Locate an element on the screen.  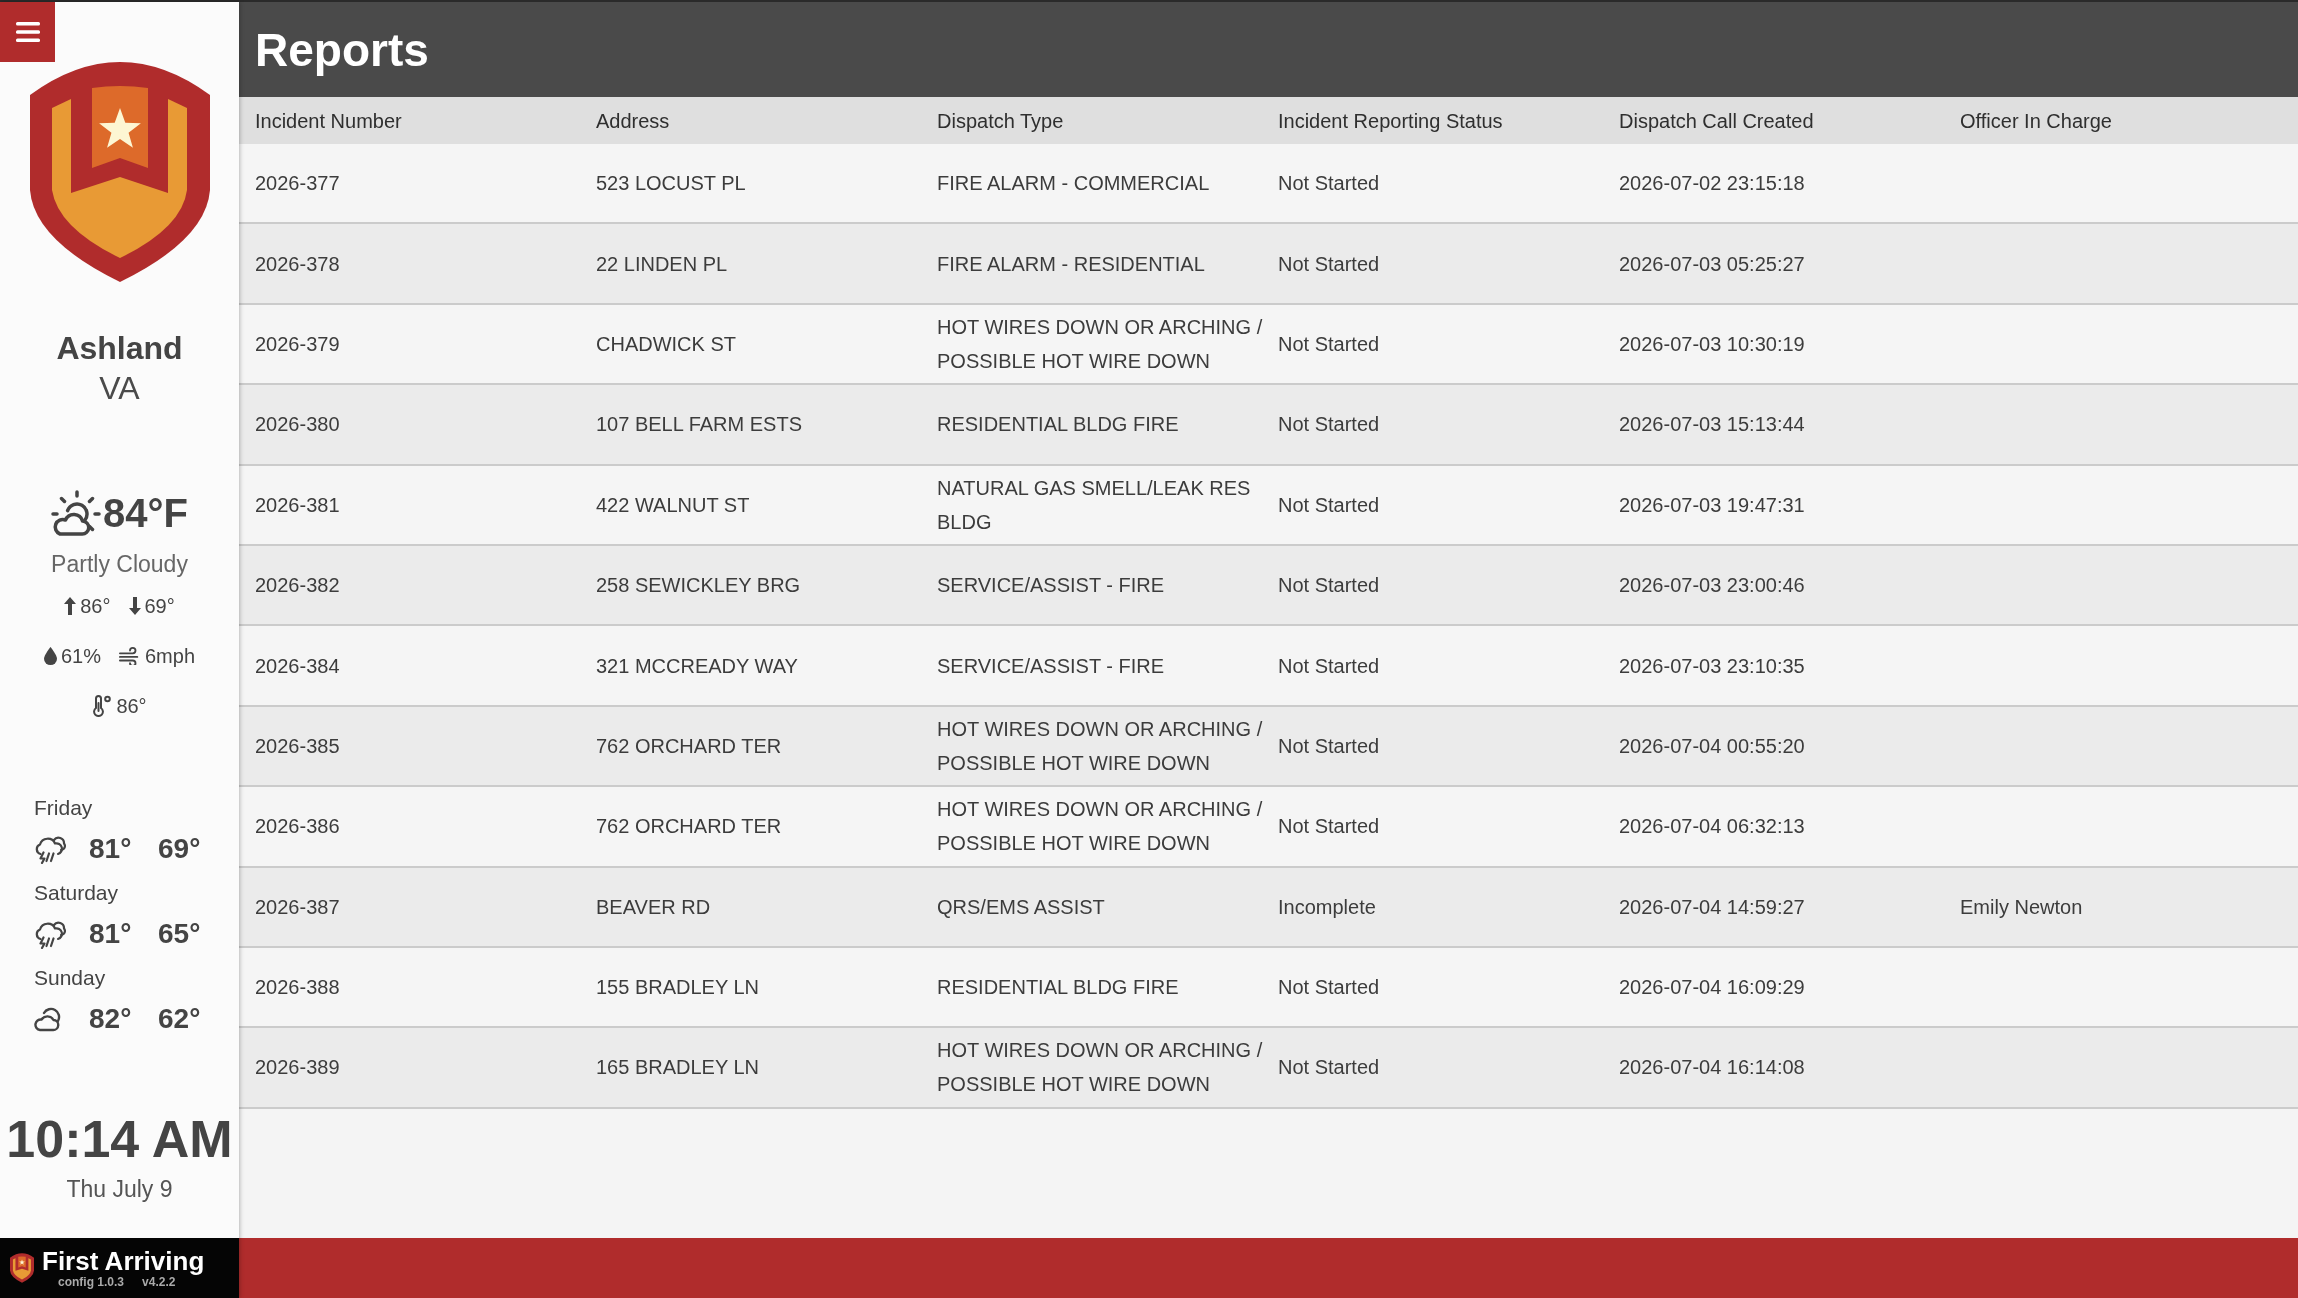
table-cell-text: NATURAL GAS SMELL/LEAK RES BLDG is located at coordinates (1094, 505).